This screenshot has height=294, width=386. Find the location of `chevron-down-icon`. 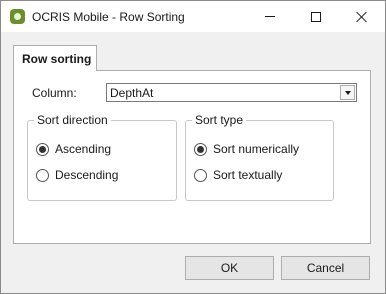

chevron-down-icon is located at coordinates (347, 92).